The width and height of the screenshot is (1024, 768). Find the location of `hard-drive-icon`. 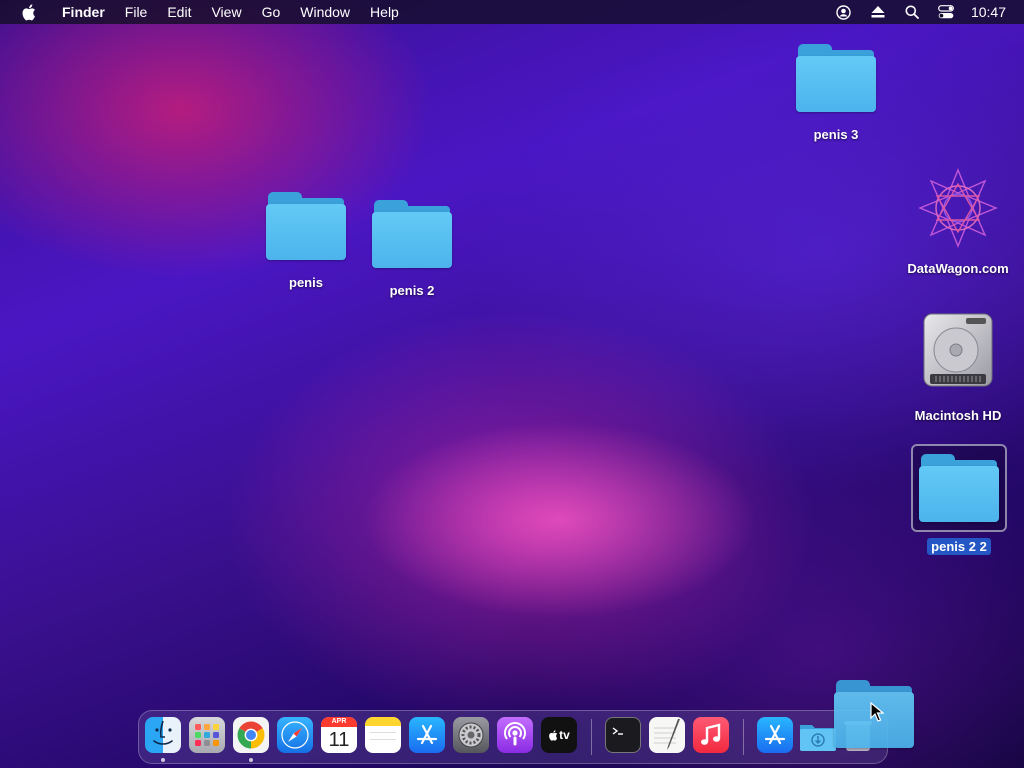

hard-drive-icon is located at coordinates (958, 352).